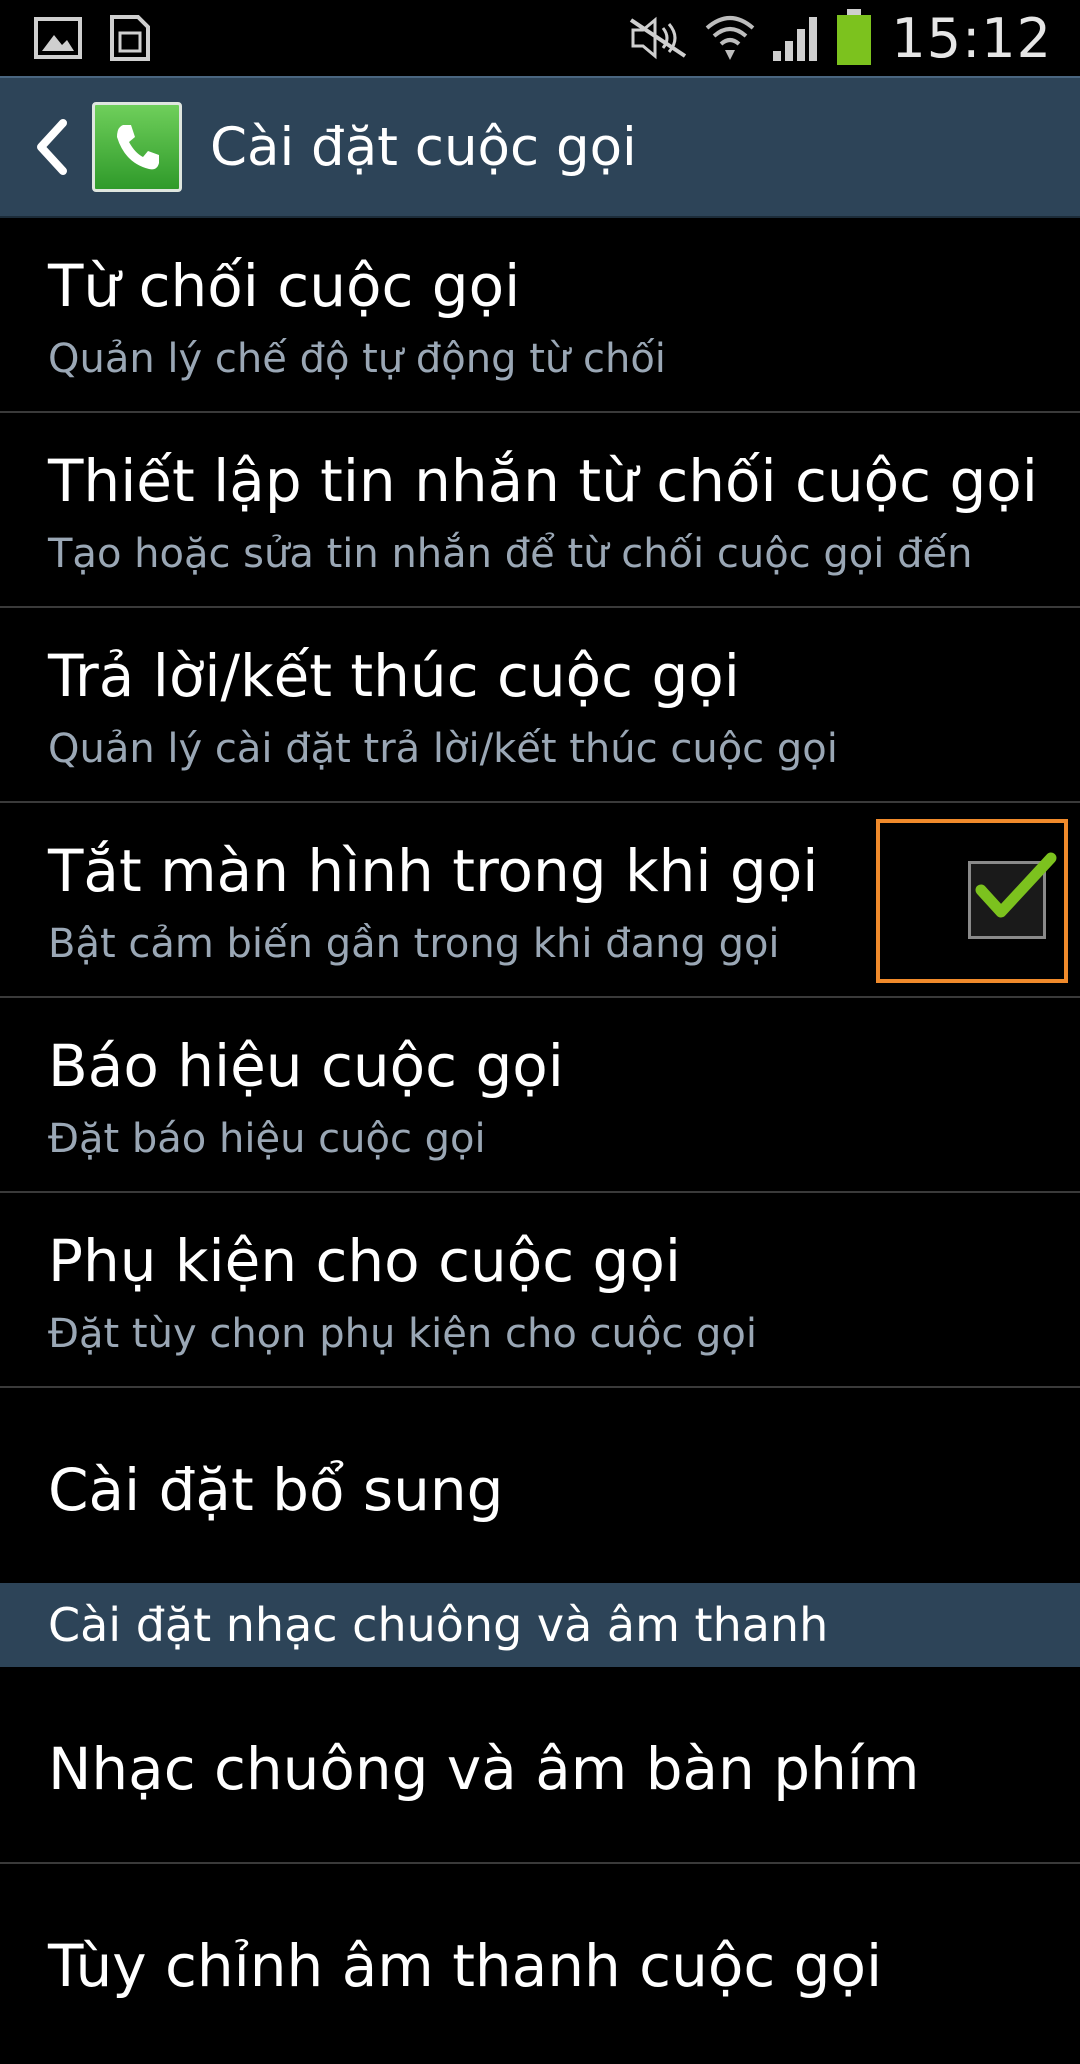 Image resolution: width=1080 pixels, height=2064 pixels. I want to click on checkmark-icon, so click(1016, 885).